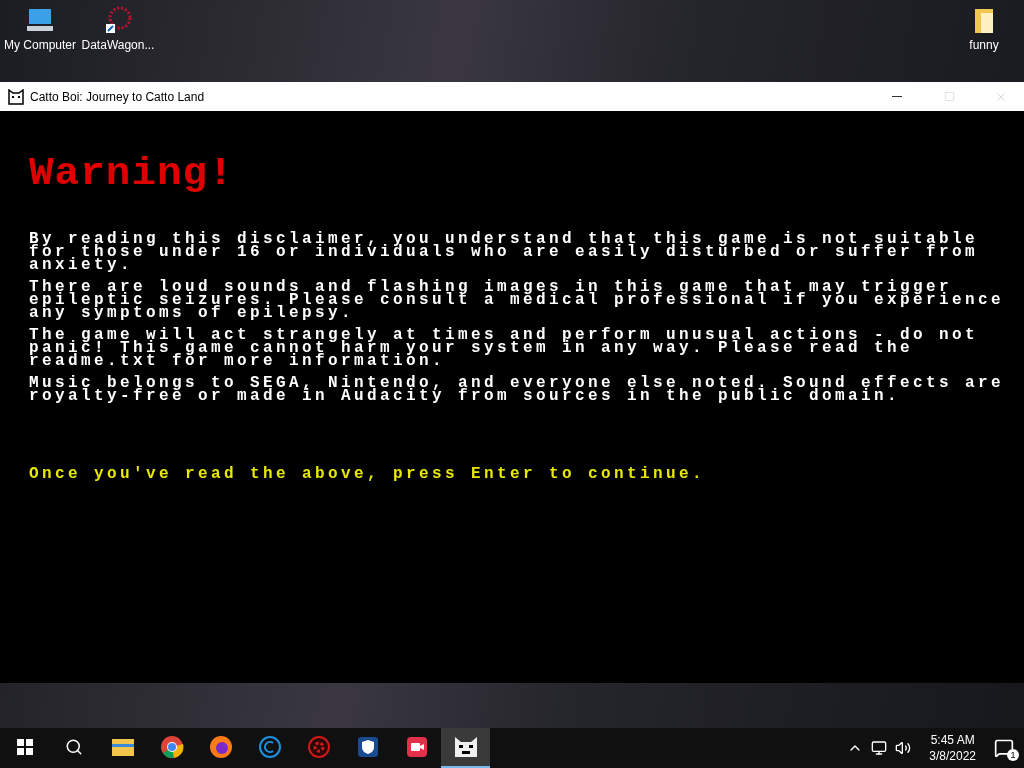  I want to click on minimize-icon, so click(897, 97).